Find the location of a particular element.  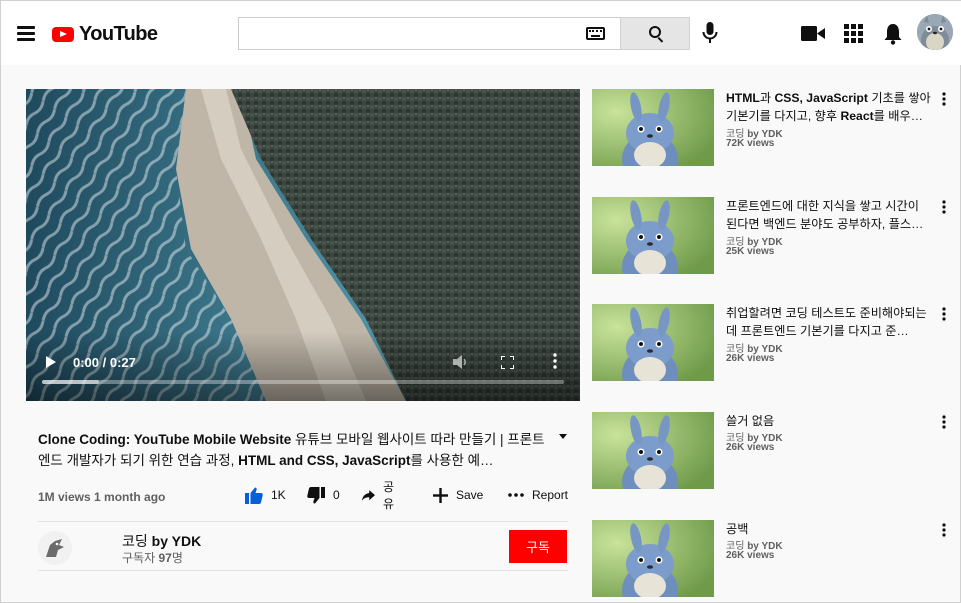

logo-text: YouTube is located at coordinates (118, 33).